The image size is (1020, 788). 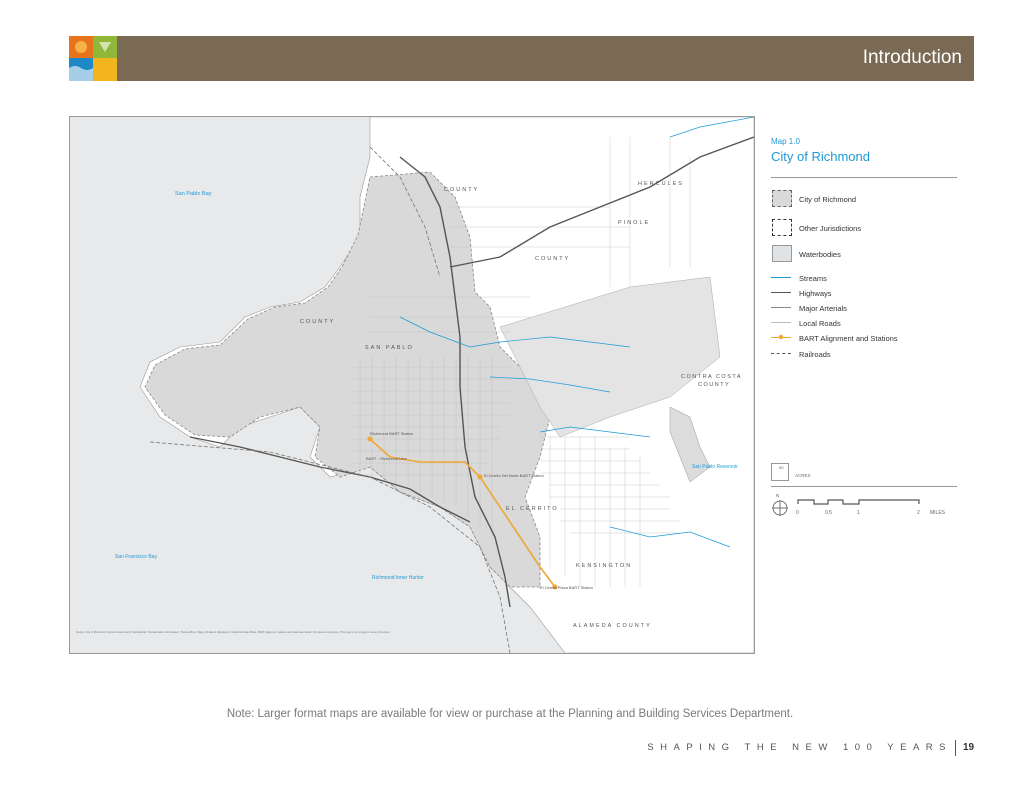 I want to click on label-bart-line: BART - Richmond Line, so click(x=387, y=458).